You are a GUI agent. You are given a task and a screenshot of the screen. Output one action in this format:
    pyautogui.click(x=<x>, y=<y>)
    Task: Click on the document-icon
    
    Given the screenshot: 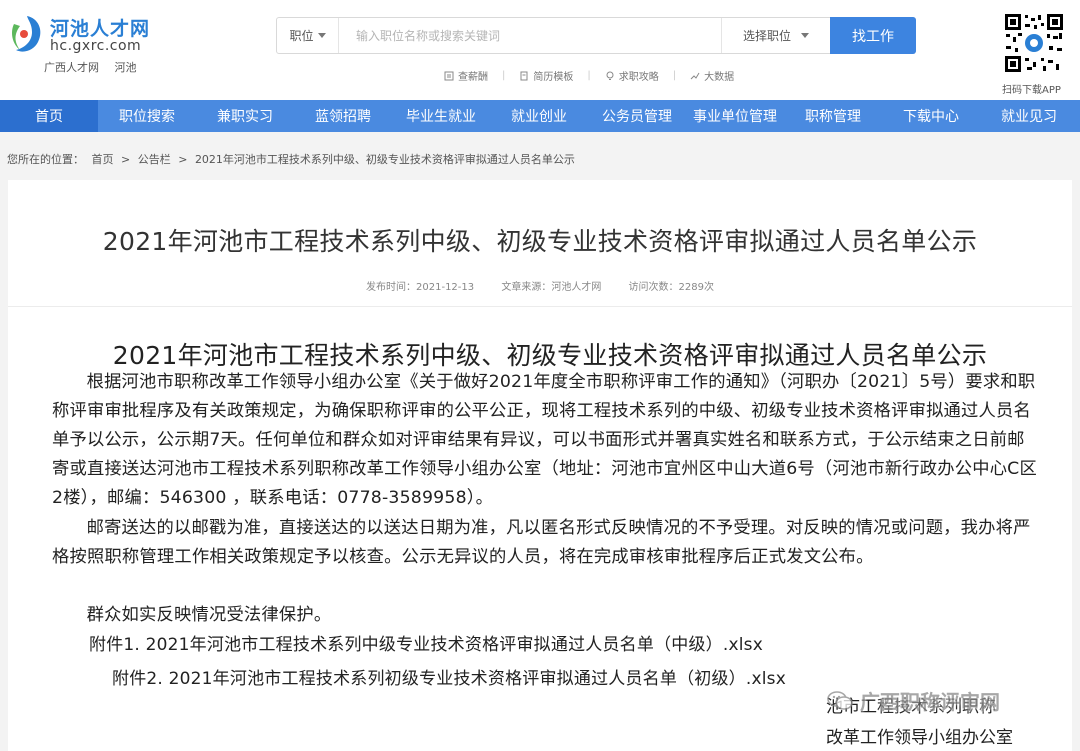 What is the action you would take?
    pyautogui.click(x=524, y=75)
    